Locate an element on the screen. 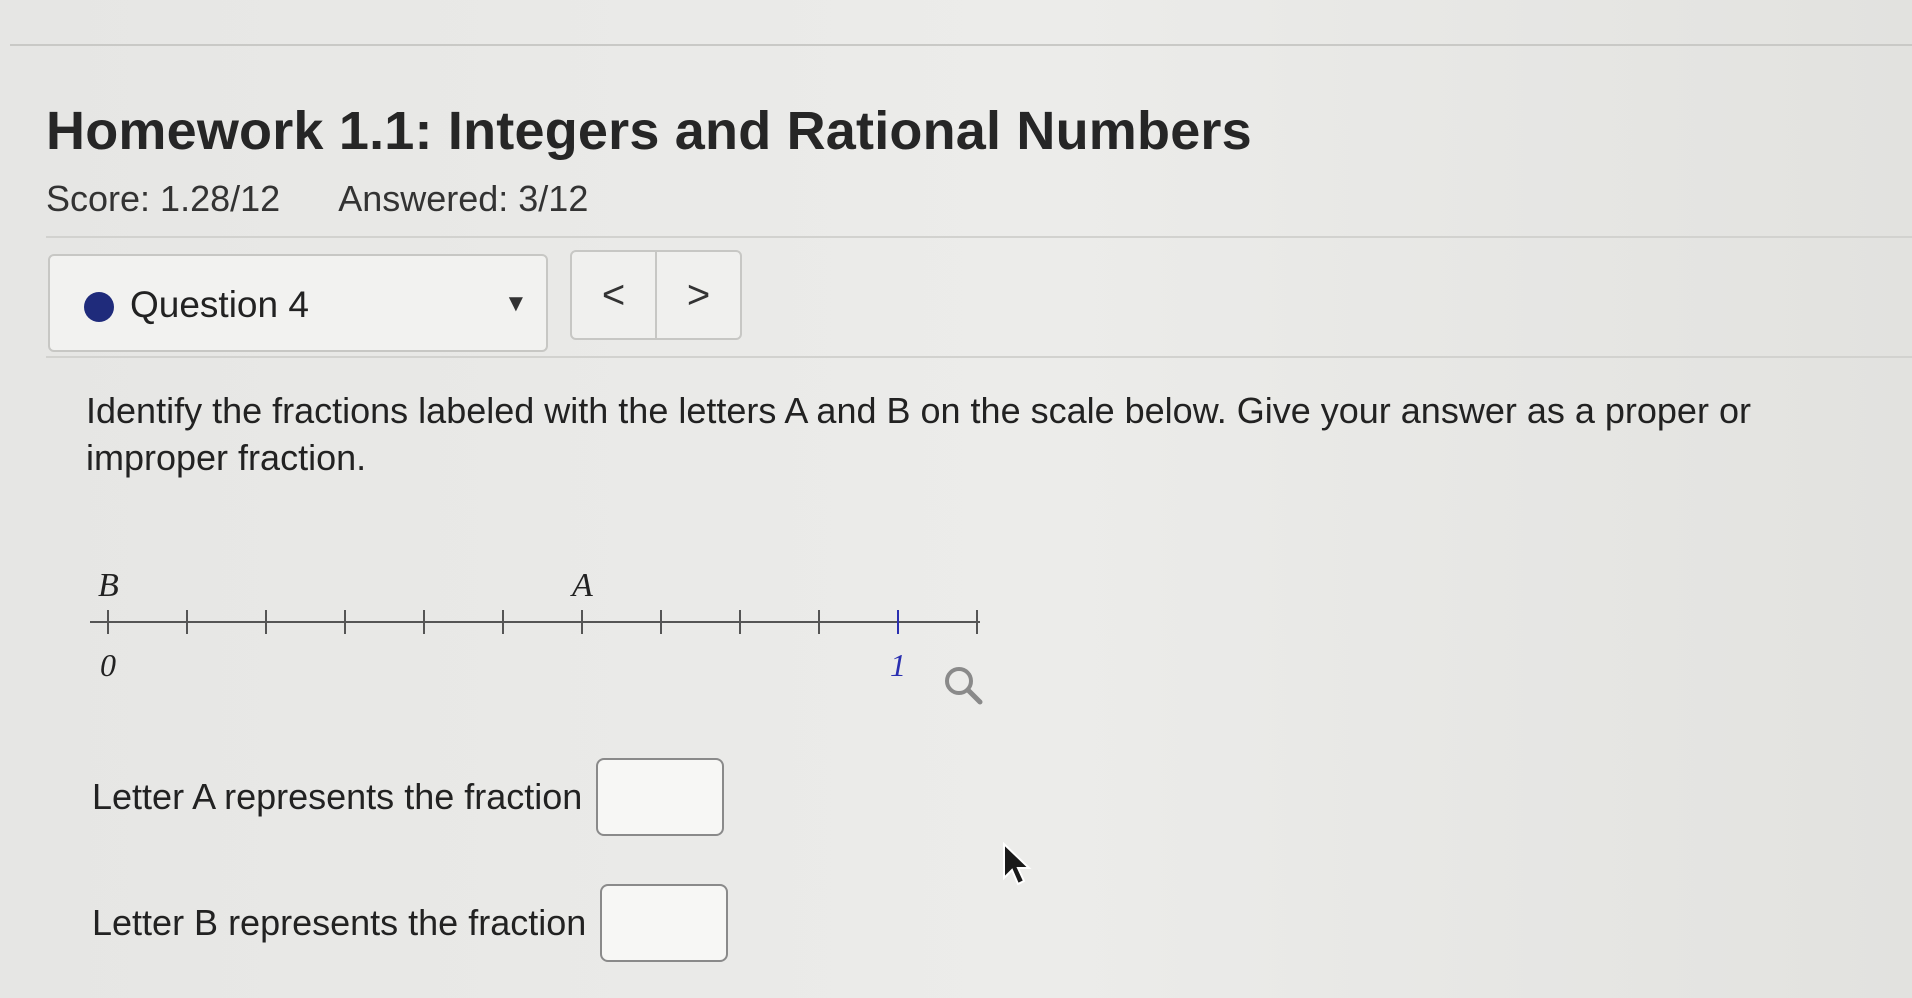 This screenshot has width=1912, height=998. score-summary: Score: 1.28/12 Answered: 3/12 is located at coordinates (342, 199).